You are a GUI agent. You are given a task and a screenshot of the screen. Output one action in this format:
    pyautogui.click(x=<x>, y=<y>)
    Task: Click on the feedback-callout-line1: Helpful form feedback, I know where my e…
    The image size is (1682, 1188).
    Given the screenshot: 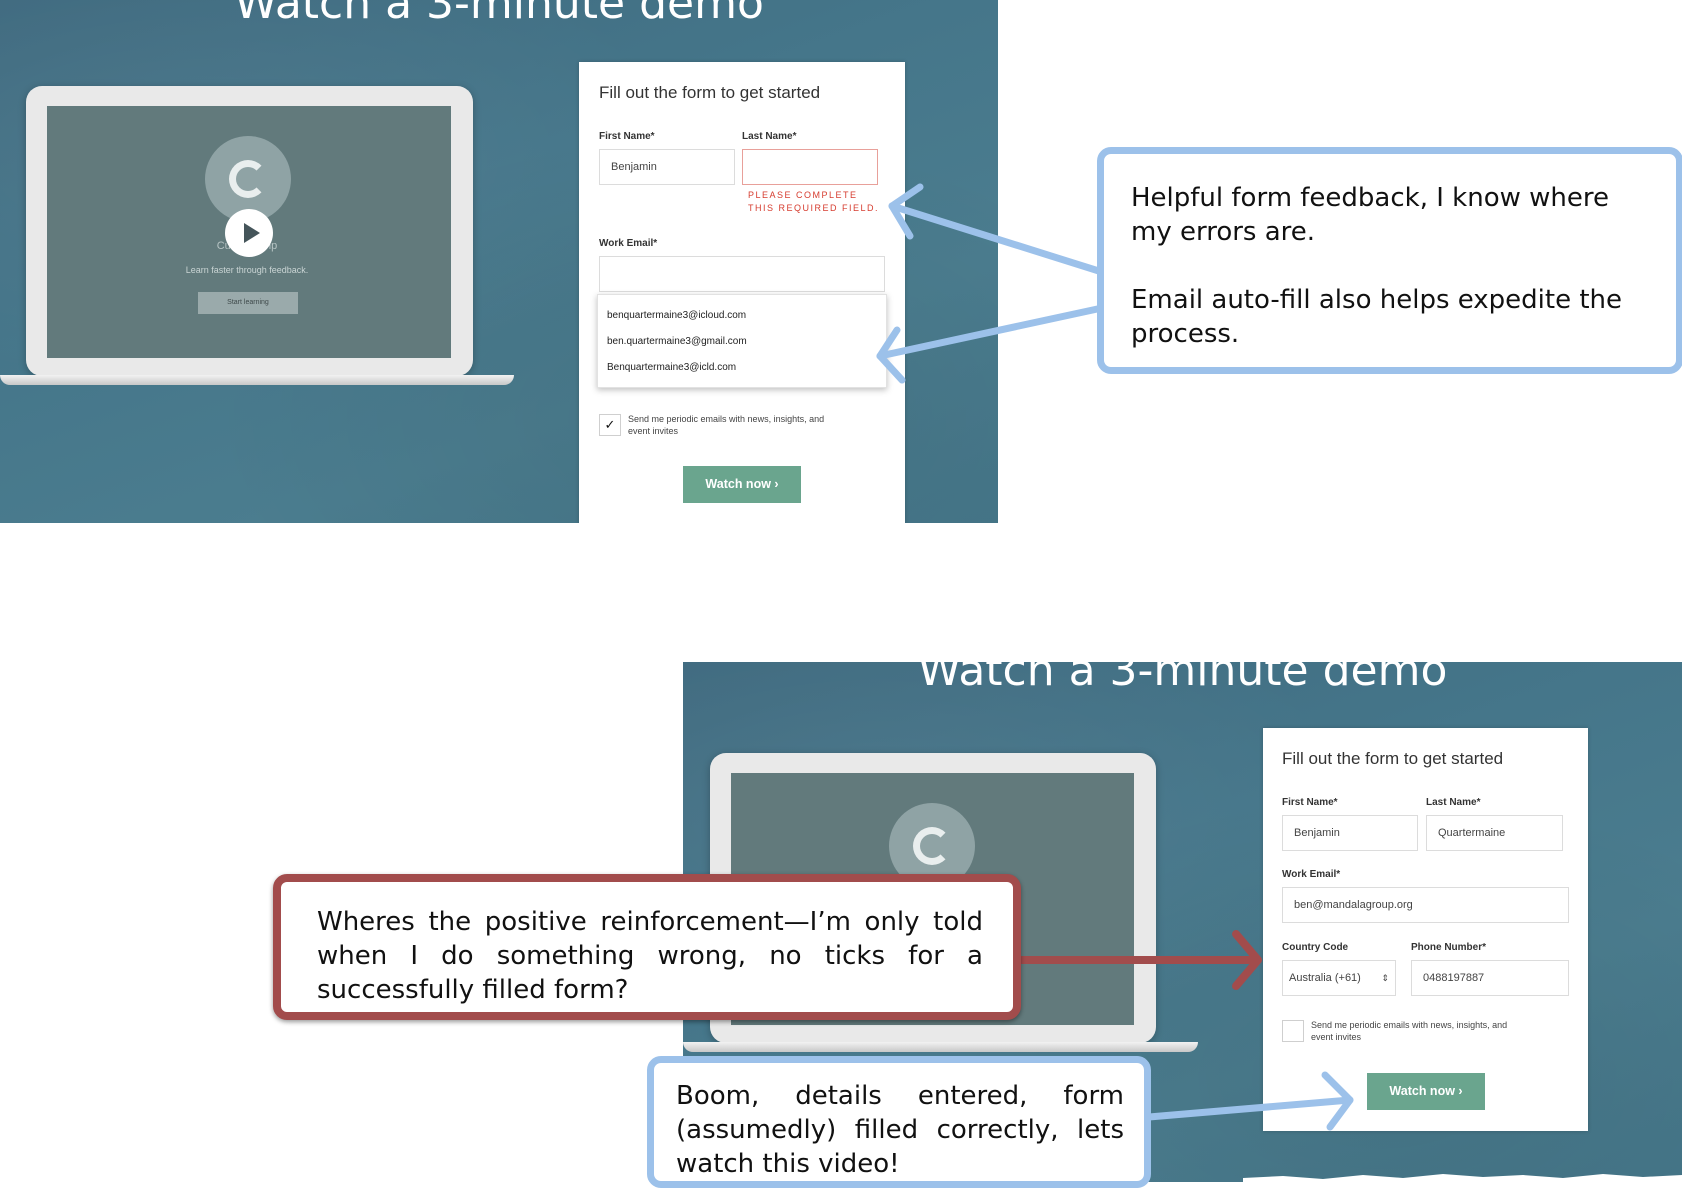 What is the action you would take?
    pyautogui.click(x=1370, y=215)
    